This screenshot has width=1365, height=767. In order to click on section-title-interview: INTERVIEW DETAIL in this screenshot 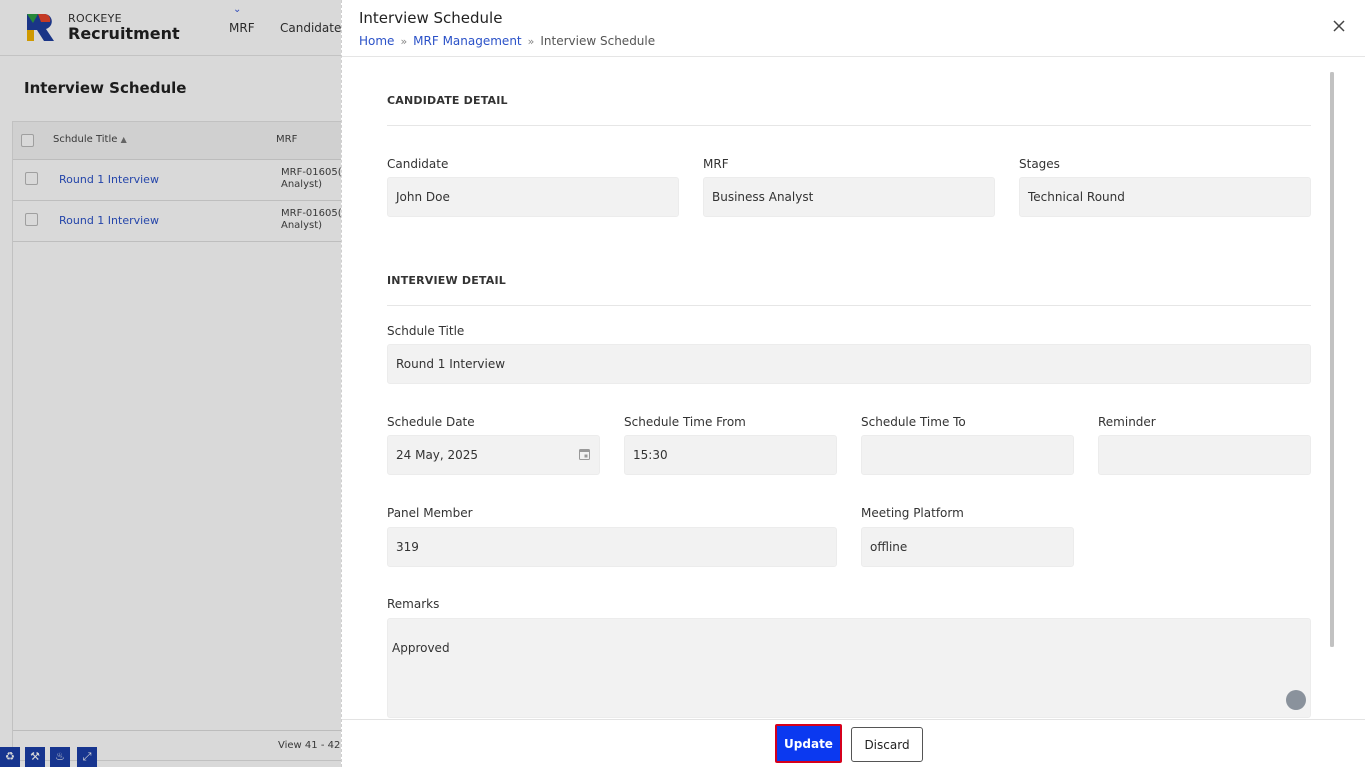, I will do `click(446, 280)`.